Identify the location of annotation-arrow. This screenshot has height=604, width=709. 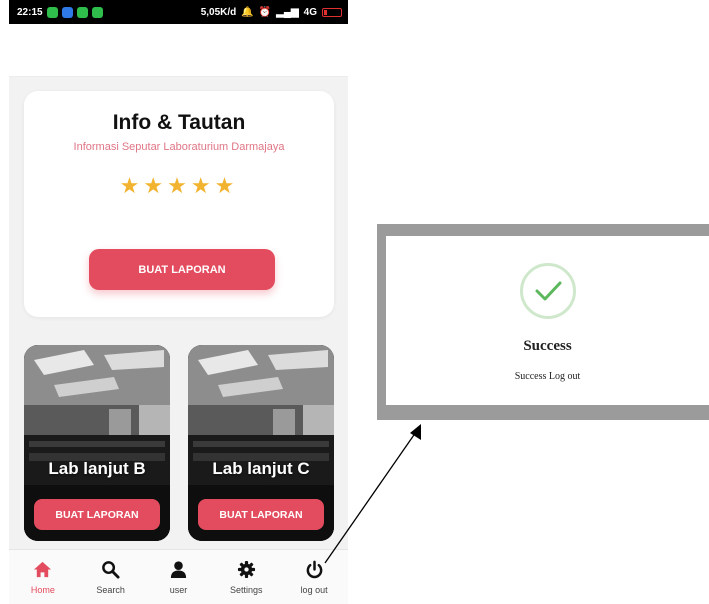
(372, 494).